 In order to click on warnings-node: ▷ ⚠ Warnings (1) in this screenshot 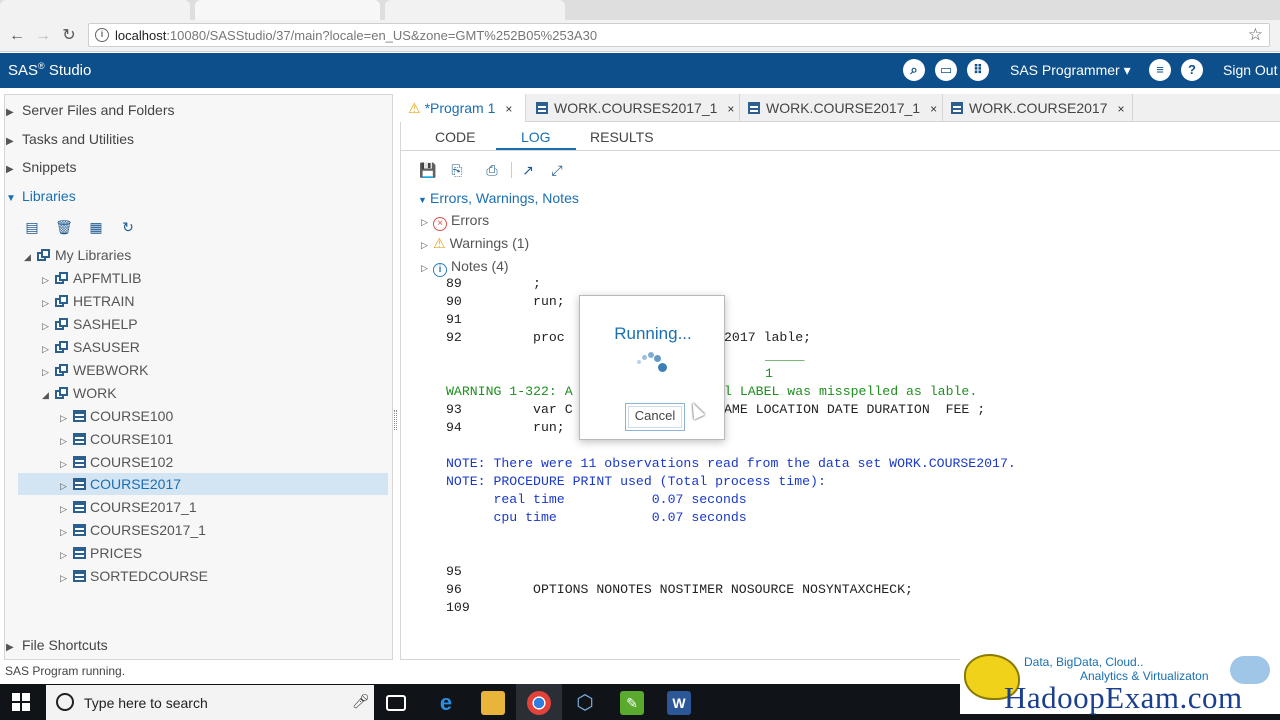, I will do `click(475, 243)`.